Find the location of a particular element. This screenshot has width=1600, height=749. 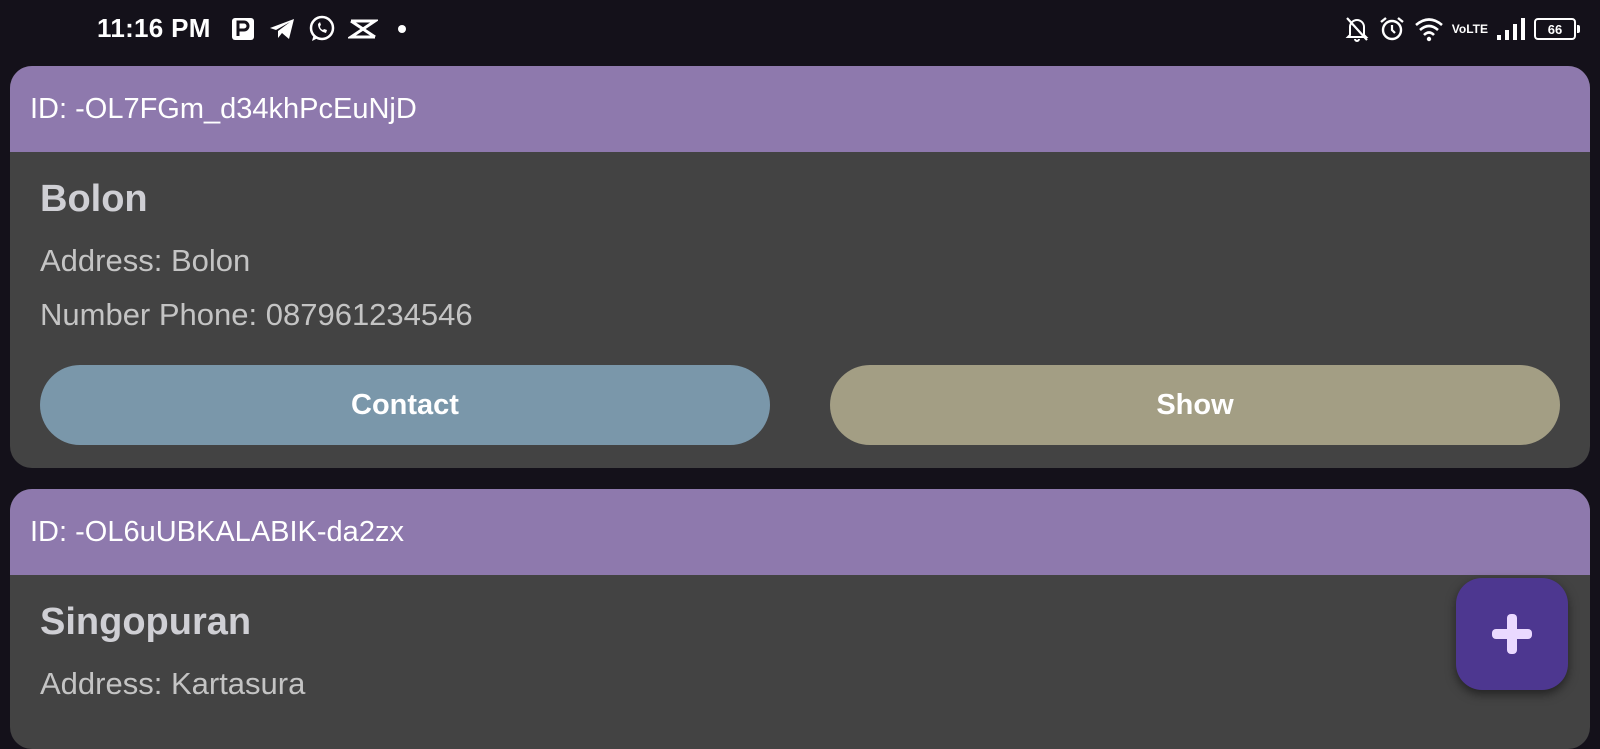

show-button: Show is located at coordinates (1195, 405).